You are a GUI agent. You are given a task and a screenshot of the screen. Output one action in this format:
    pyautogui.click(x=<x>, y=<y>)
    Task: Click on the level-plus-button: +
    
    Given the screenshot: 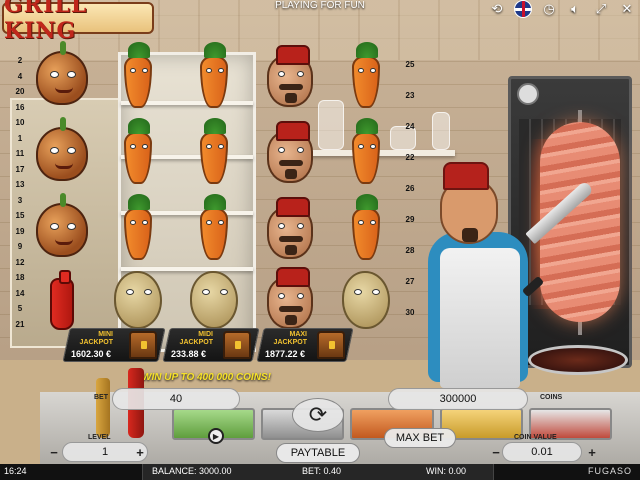 What is the action you would take?
    pyautogui.click(x=140, y=452)
    